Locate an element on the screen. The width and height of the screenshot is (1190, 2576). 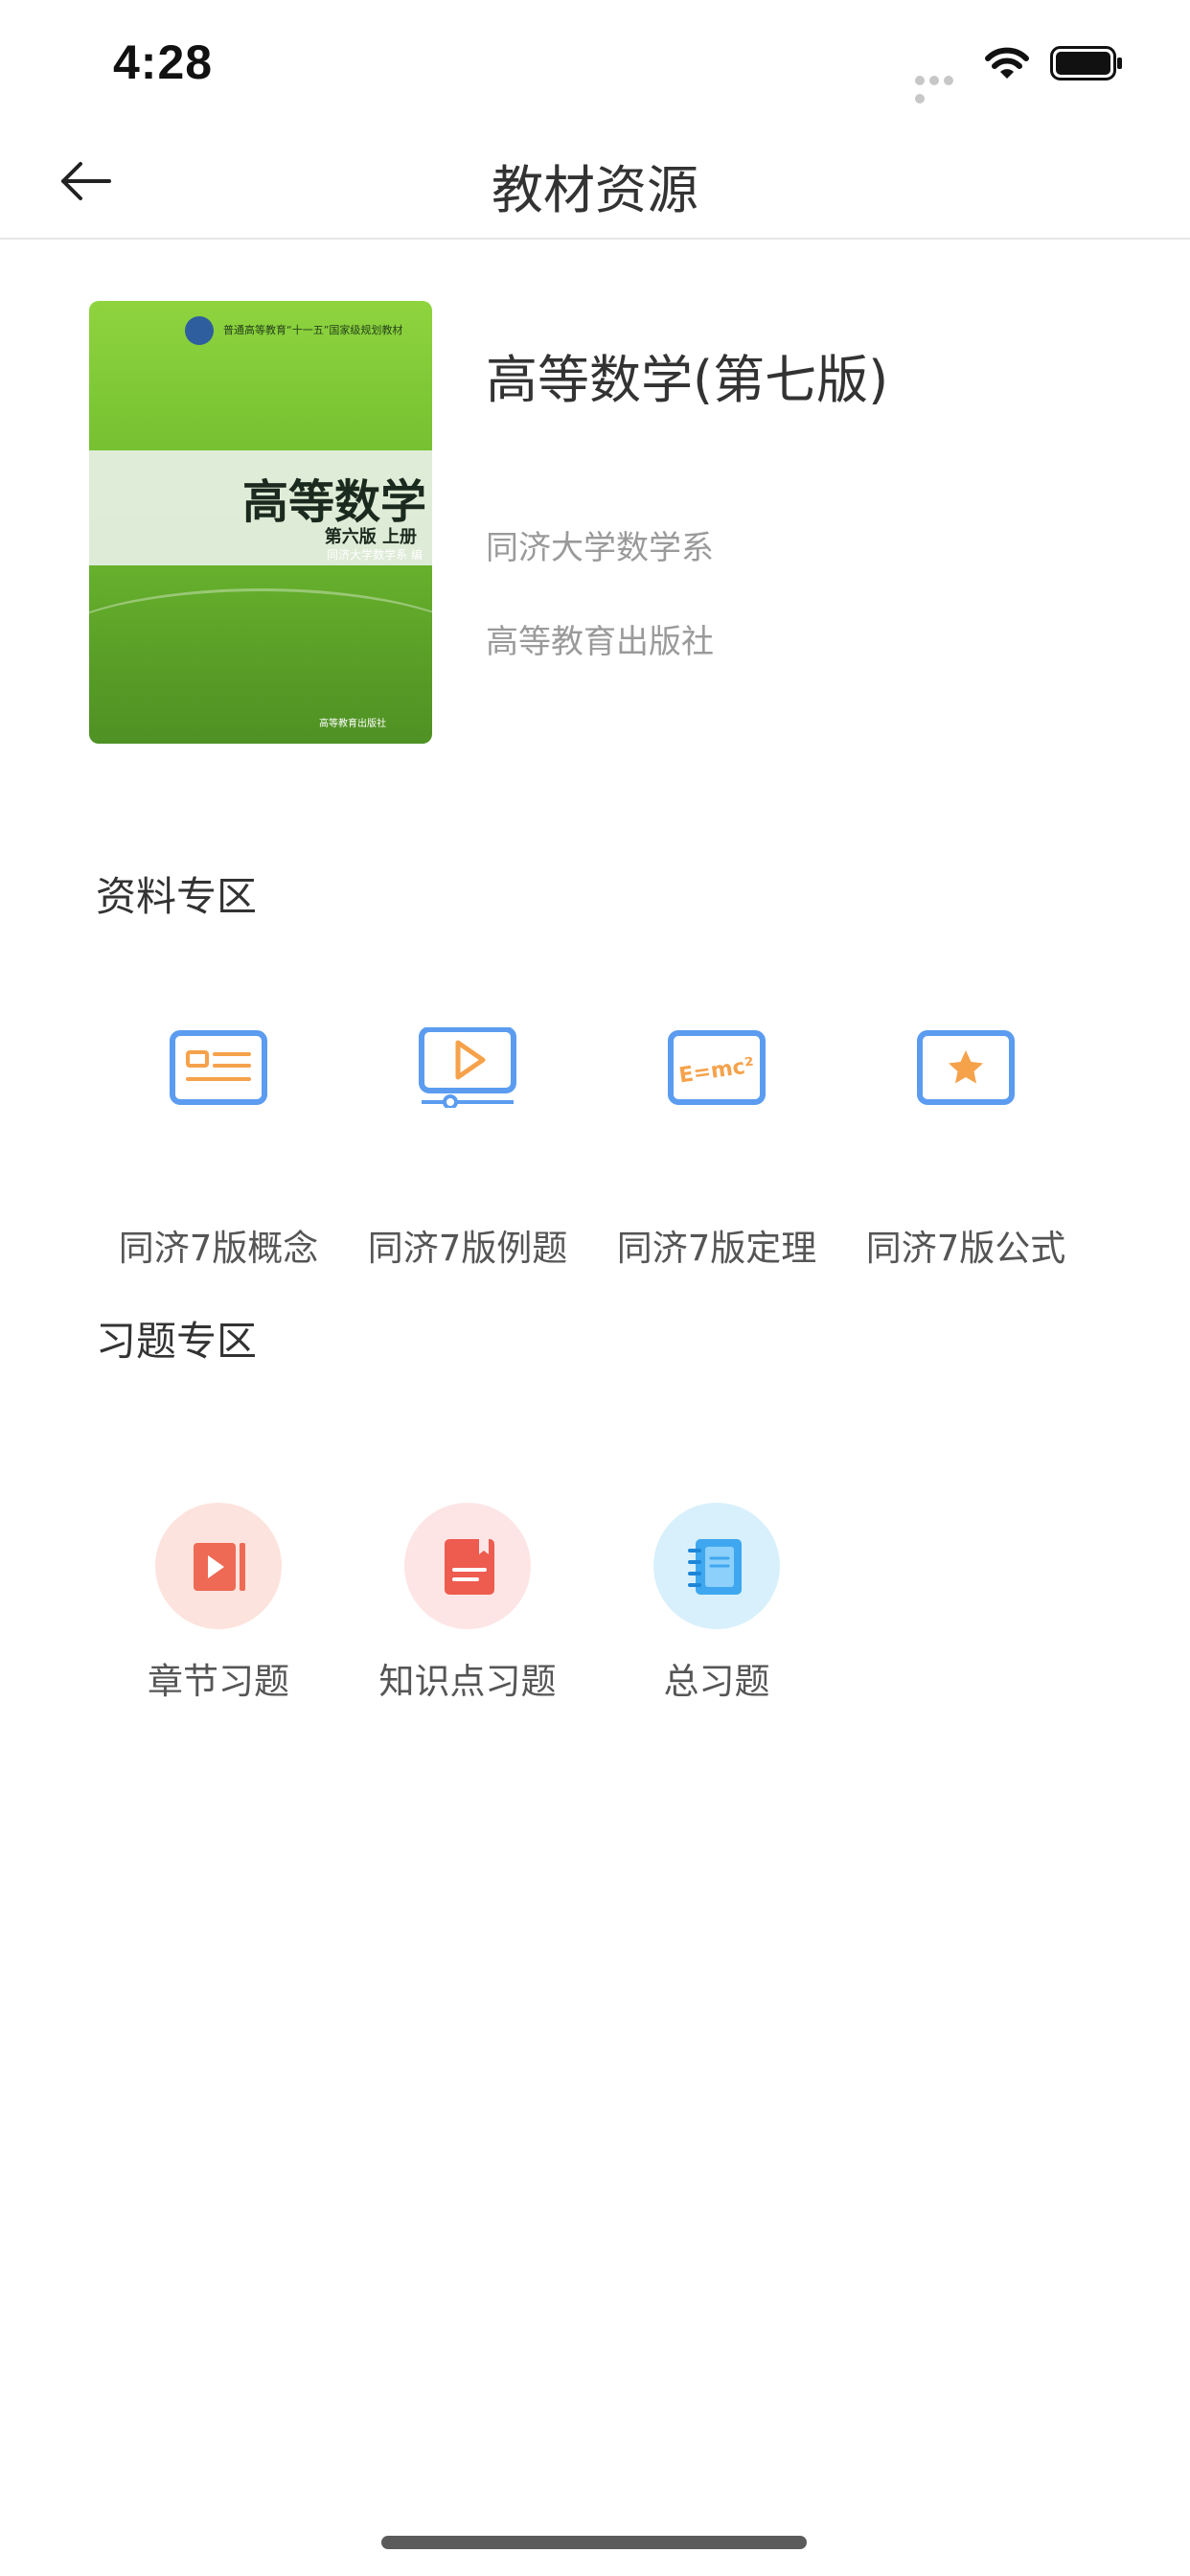
book-title: 高等数学(第七版) is located at coordinates (687, 380).